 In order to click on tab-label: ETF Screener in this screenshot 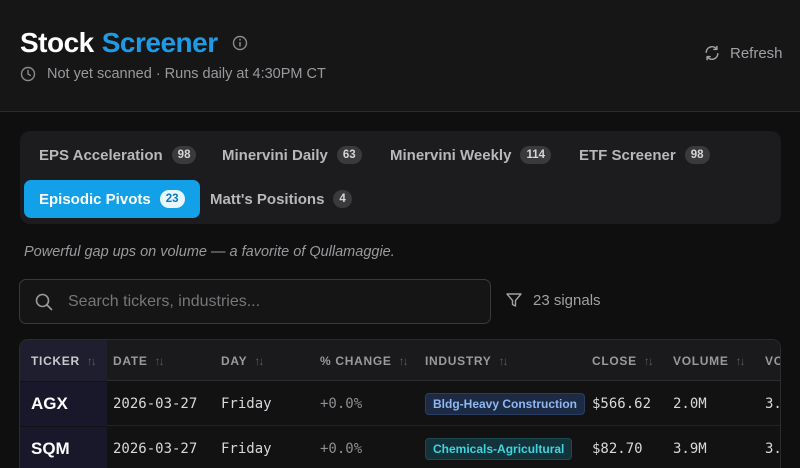, I will do `click(627, 155)`.